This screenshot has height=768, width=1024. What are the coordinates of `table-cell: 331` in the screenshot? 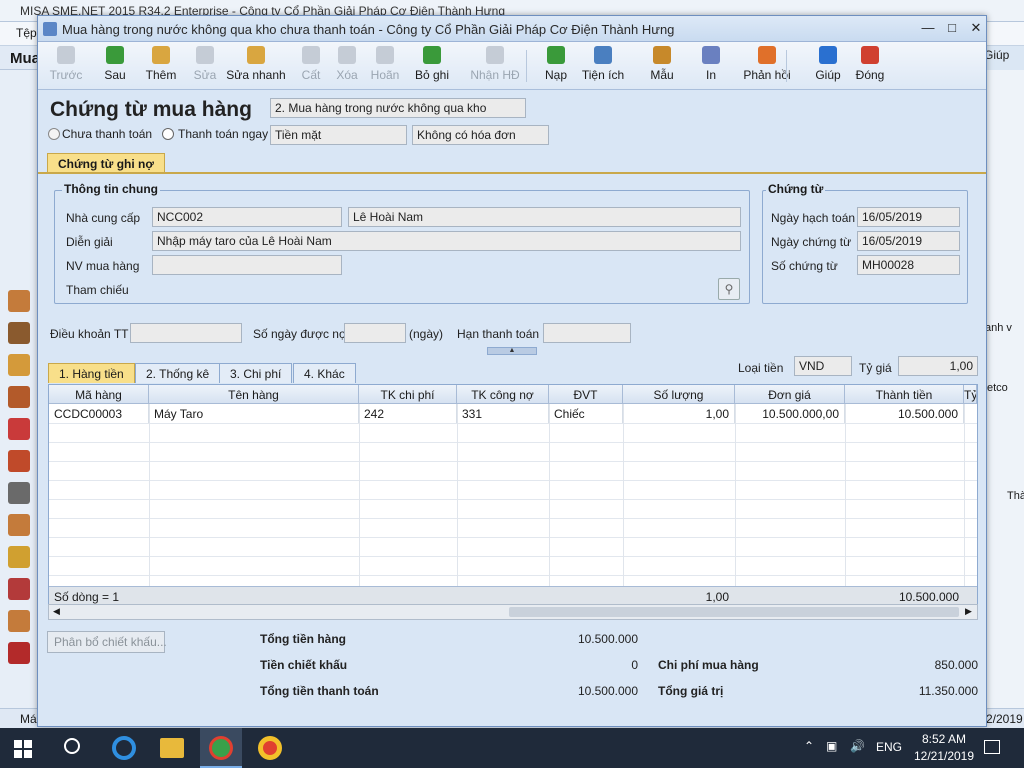 It's located at (503, 413).